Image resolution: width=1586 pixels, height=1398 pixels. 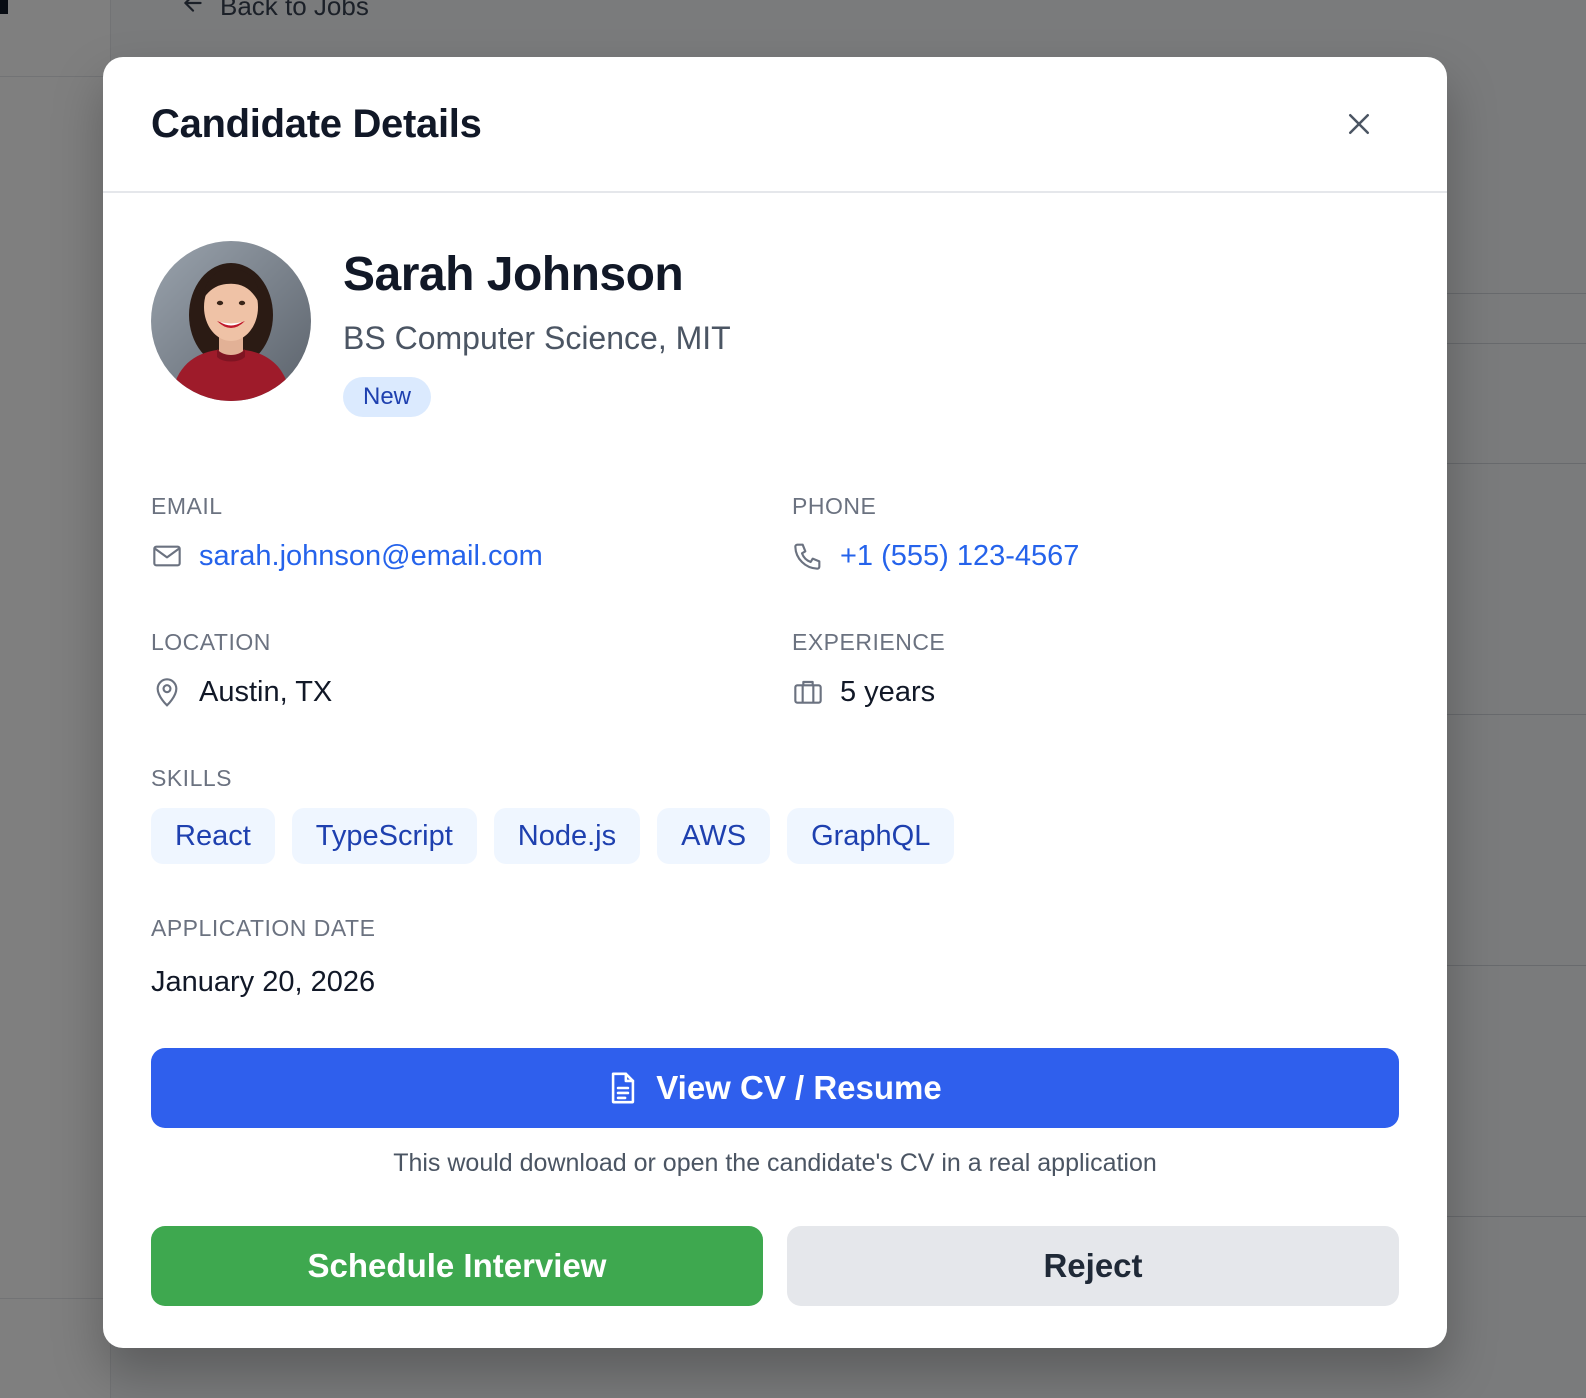 I want to click on status-badge: New, so click(x=387, y=397).